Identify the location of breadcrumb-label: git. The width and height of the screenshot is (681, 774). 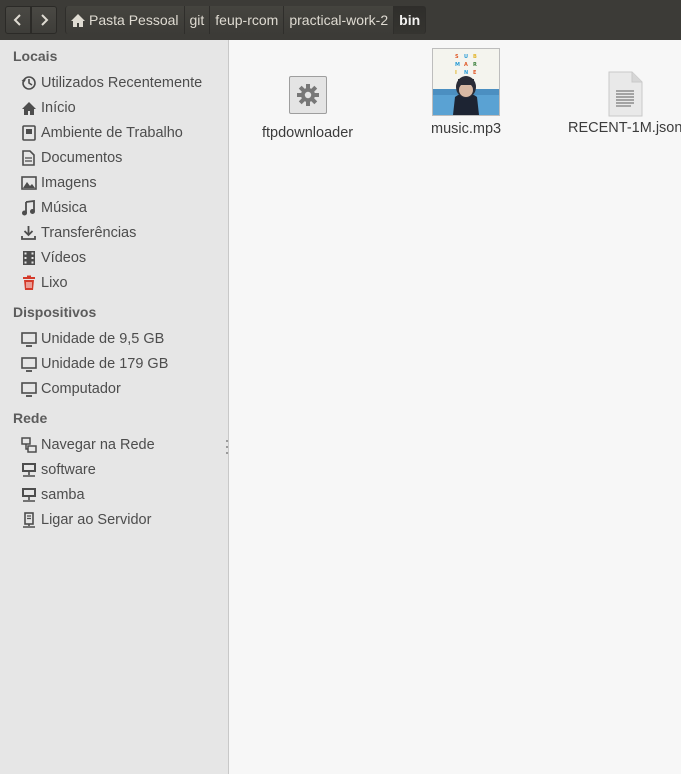
(197, 20).